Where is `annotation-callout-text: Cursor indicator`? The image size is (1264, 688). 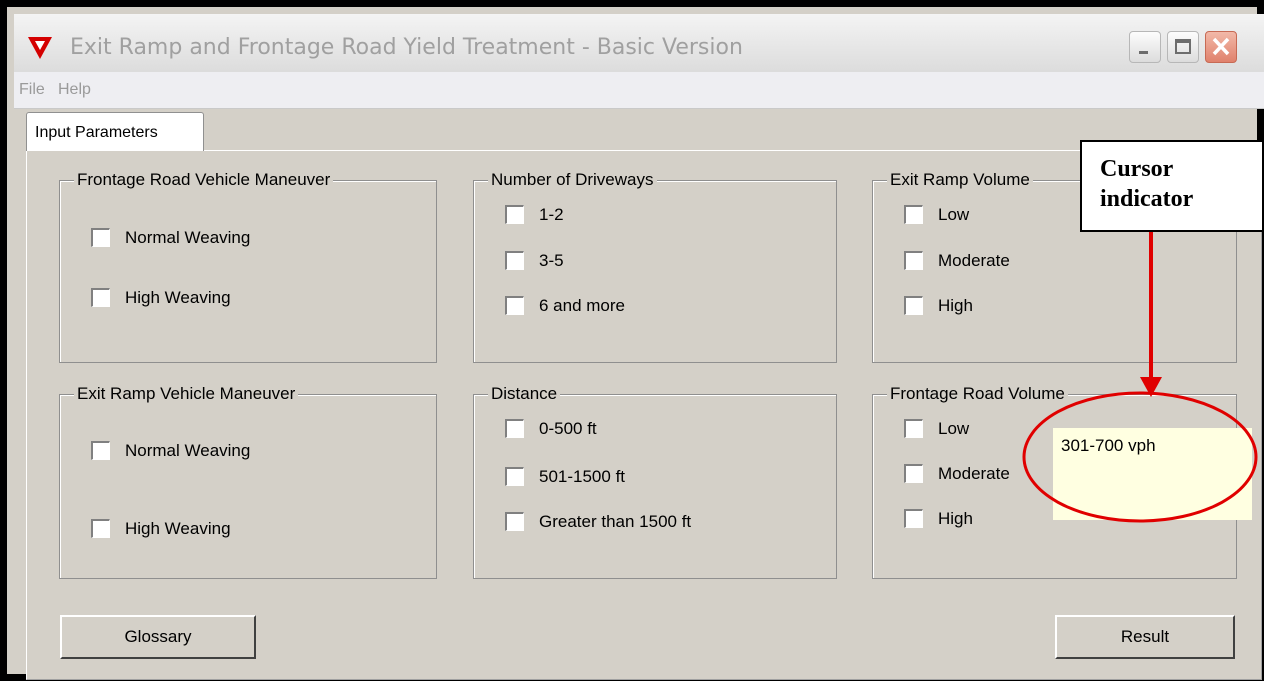
annotation-callout-text: Cursor indicator is located at coordinates (1147, 184).